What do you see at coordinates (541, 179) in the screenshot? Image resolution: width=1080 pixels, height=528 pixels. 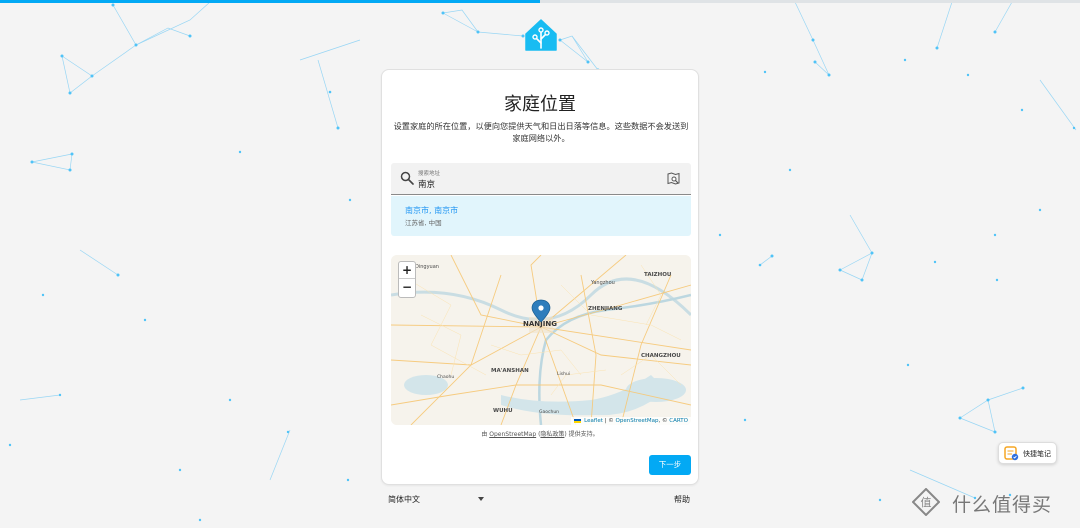 I see `address-search-field: 搜索地址 南京` at bounding box center [541, 179].